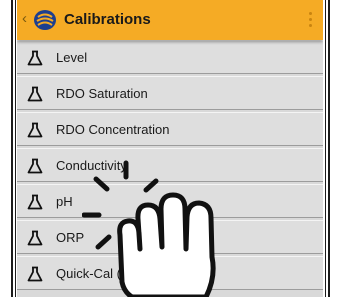 The width and height of the screenshot is (340, 297). Describe the element at coordinates (329, 148) in the screenshot. I see `frame-right-border-outer` at that location.